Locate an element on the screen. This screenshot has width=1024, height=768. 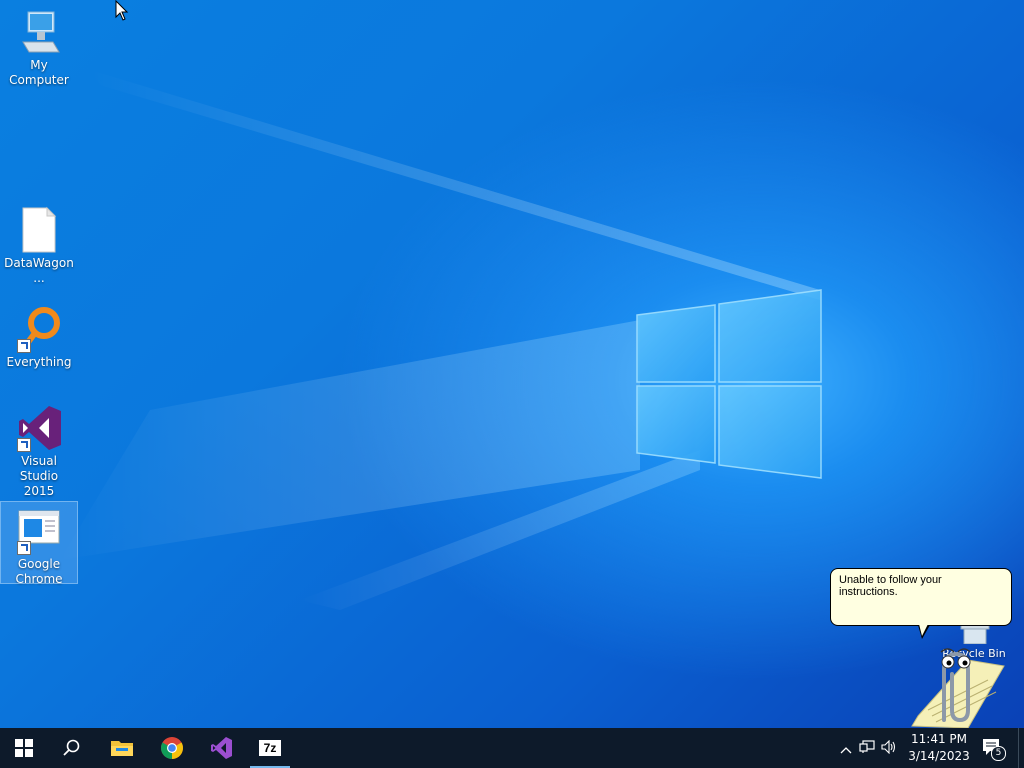
folder-icon is located at coordinates (122, 748).